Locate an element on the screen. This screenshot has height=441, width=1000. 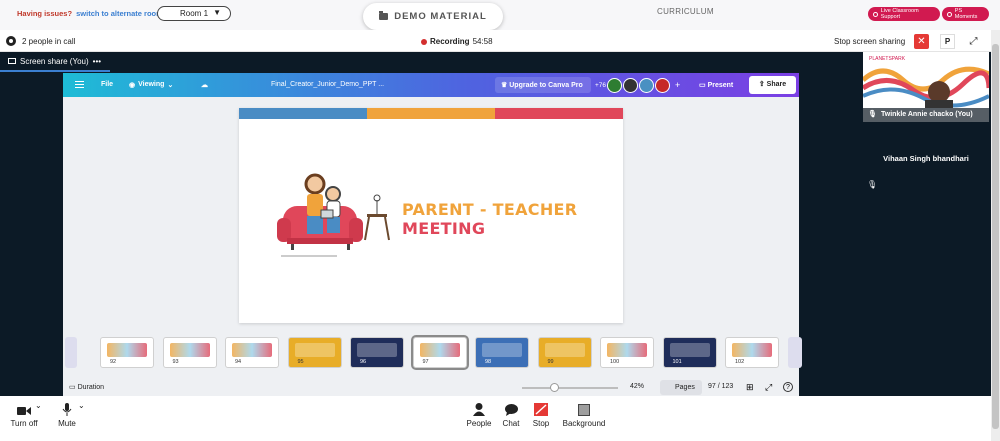
people-icon is located at coordinates (479, 409).